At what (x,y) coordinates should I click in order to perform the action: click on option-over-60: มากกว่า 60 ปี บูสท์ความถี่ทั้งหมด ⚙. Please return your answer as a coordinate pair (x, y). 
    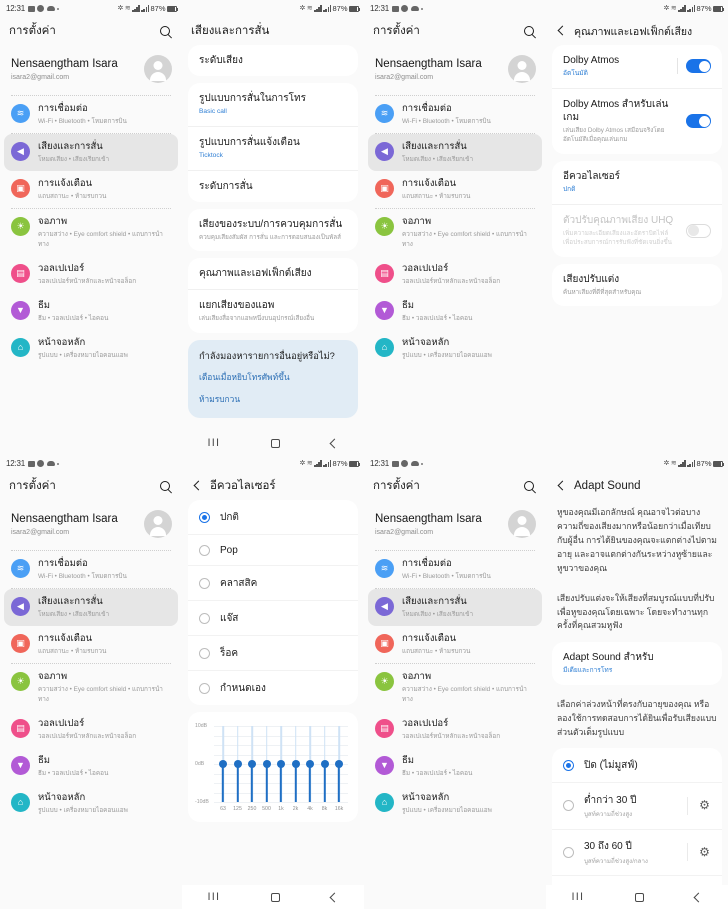
    Looking at the image, I should click on (637, 880).